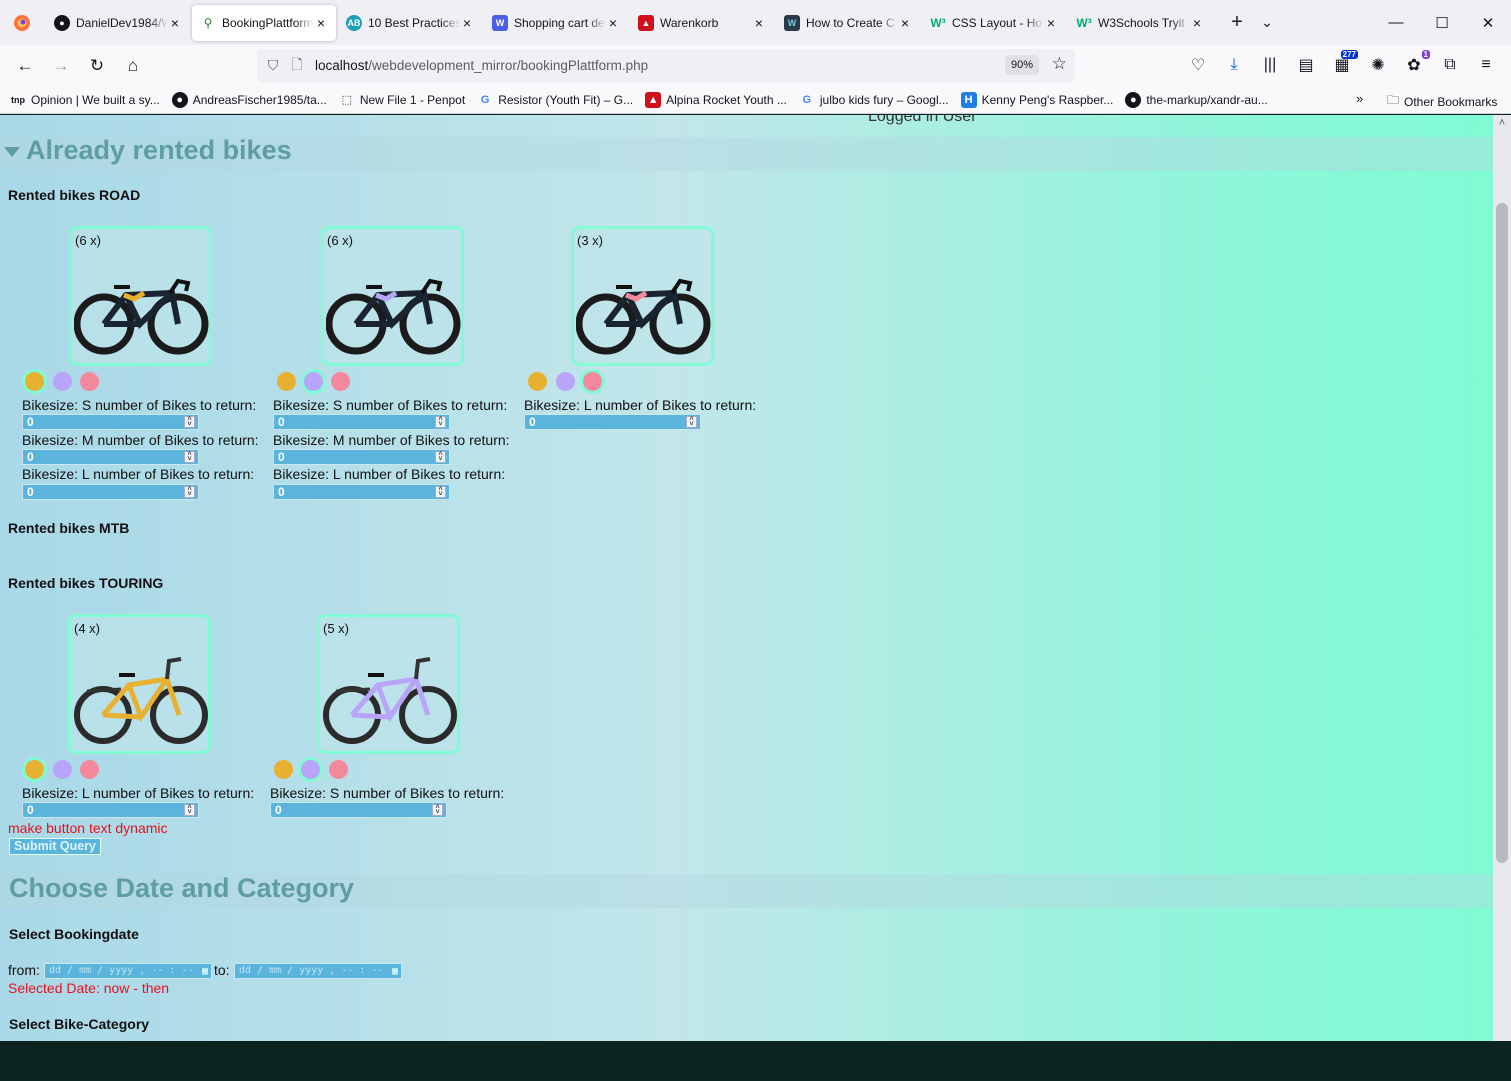  Describe the element at coordinates (994, 23) in the screenshot. I see `tab-css-layout: W³ CSS Layout - Ho ×` at that location.